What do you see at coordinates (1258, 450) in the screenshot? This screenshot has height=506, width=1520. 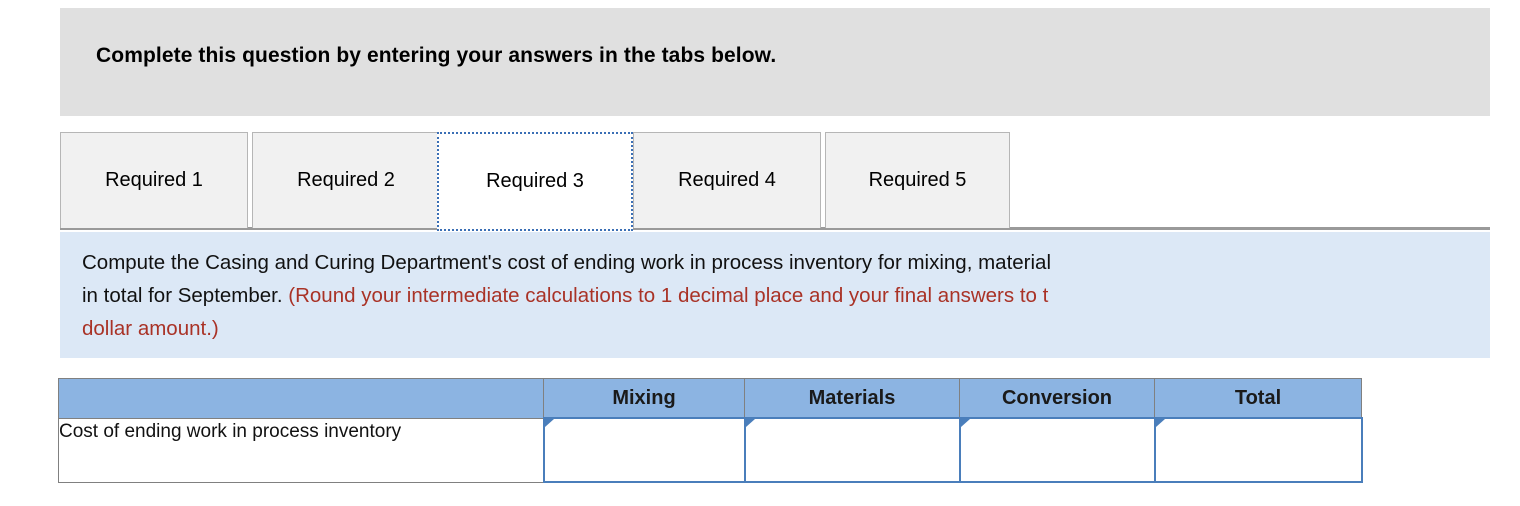 I see `input-cell-total` at bounding box center [1258, 450].